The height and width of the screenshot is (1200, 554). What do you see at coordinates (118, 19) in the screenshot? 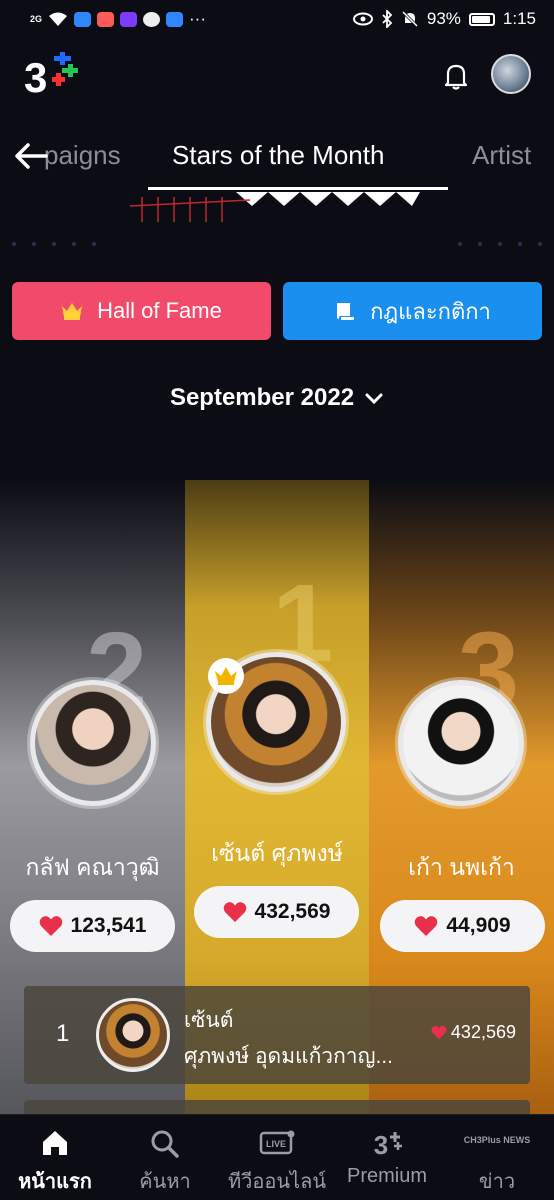
I see `status-left: 2G ···` at bounding box center [118, 19].